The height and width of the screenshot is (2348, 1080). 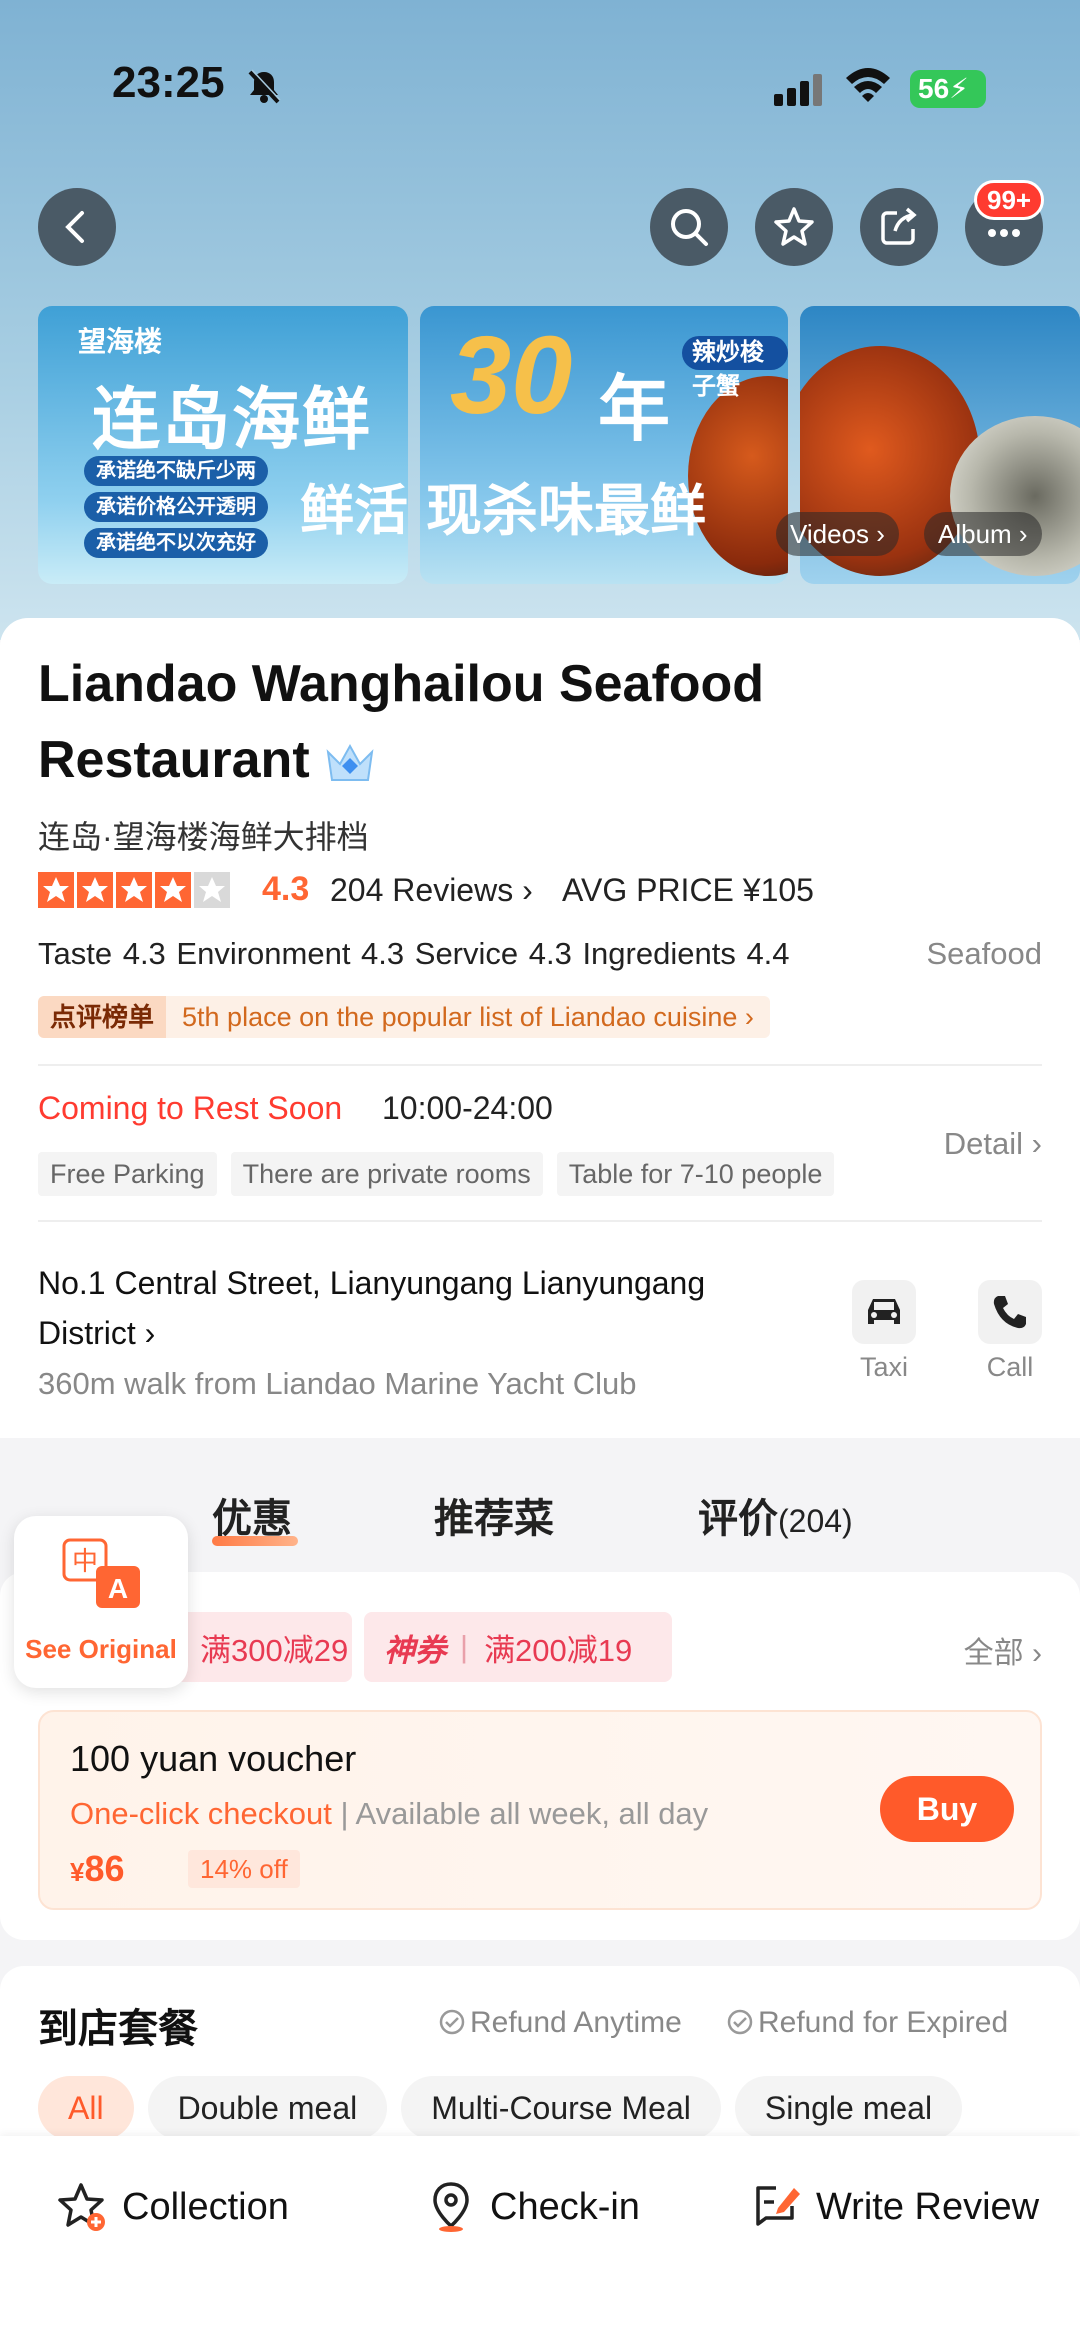 What do you see at coordinates (168, 82) in the screenshot?
I see `status-time: 23:25` at bounding box center [168, 82].